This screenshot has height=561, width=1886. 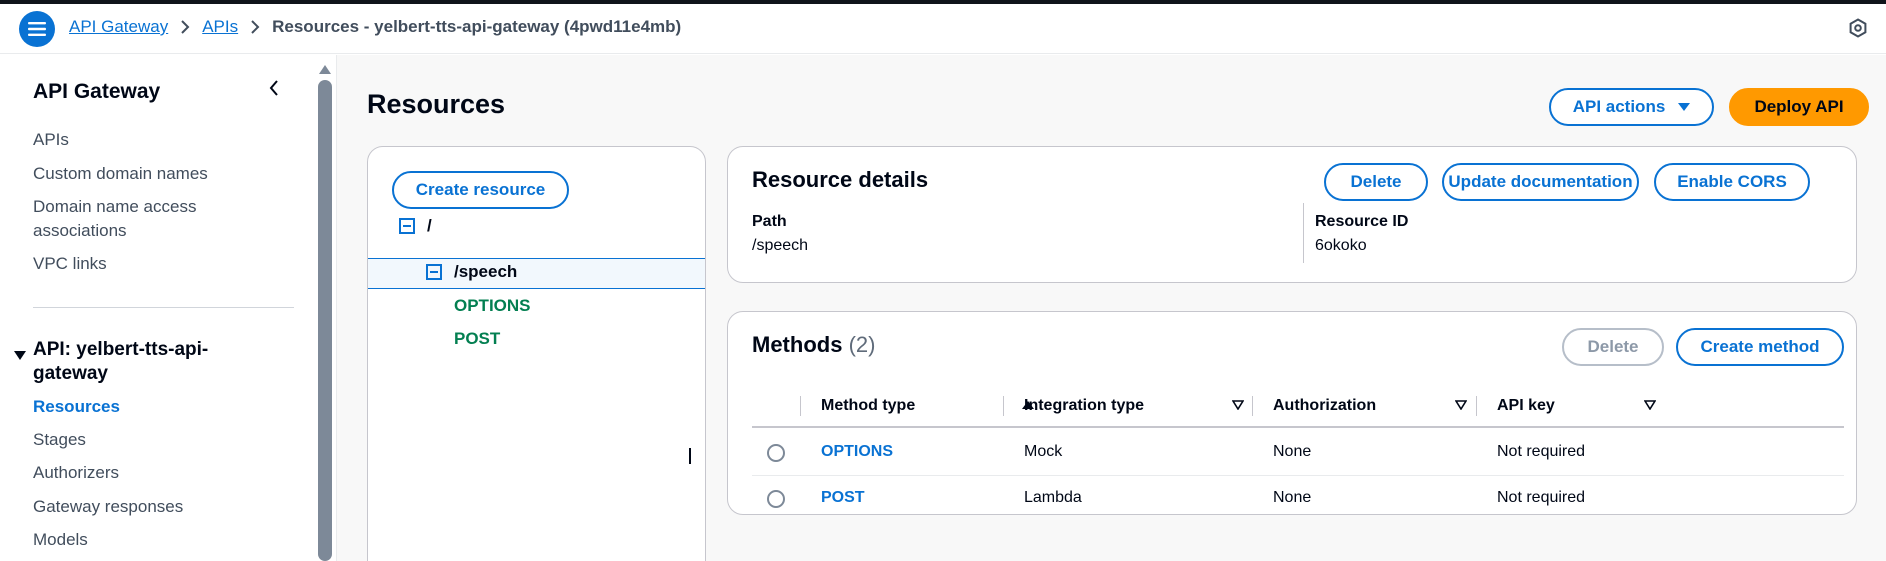 I want to click on sidebar-section-title: API: yelbert-tts-api-gateway, so click(x=121, y=361).